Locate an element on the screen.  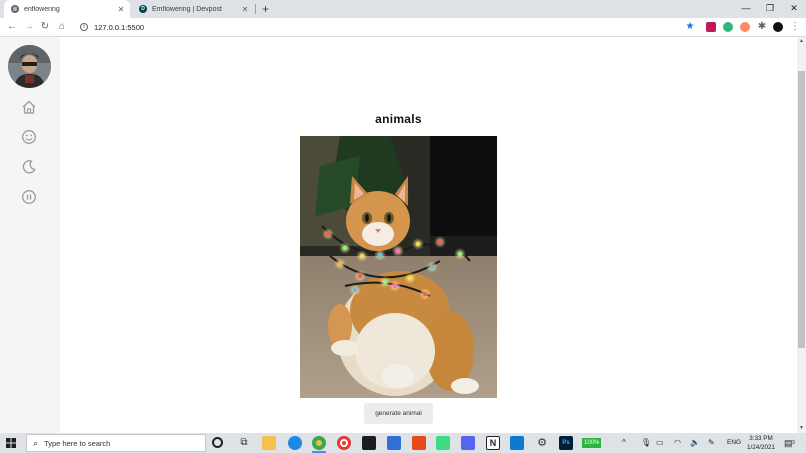
menu-kebab-icon: ⋮ is located at coordinates (795, 27).